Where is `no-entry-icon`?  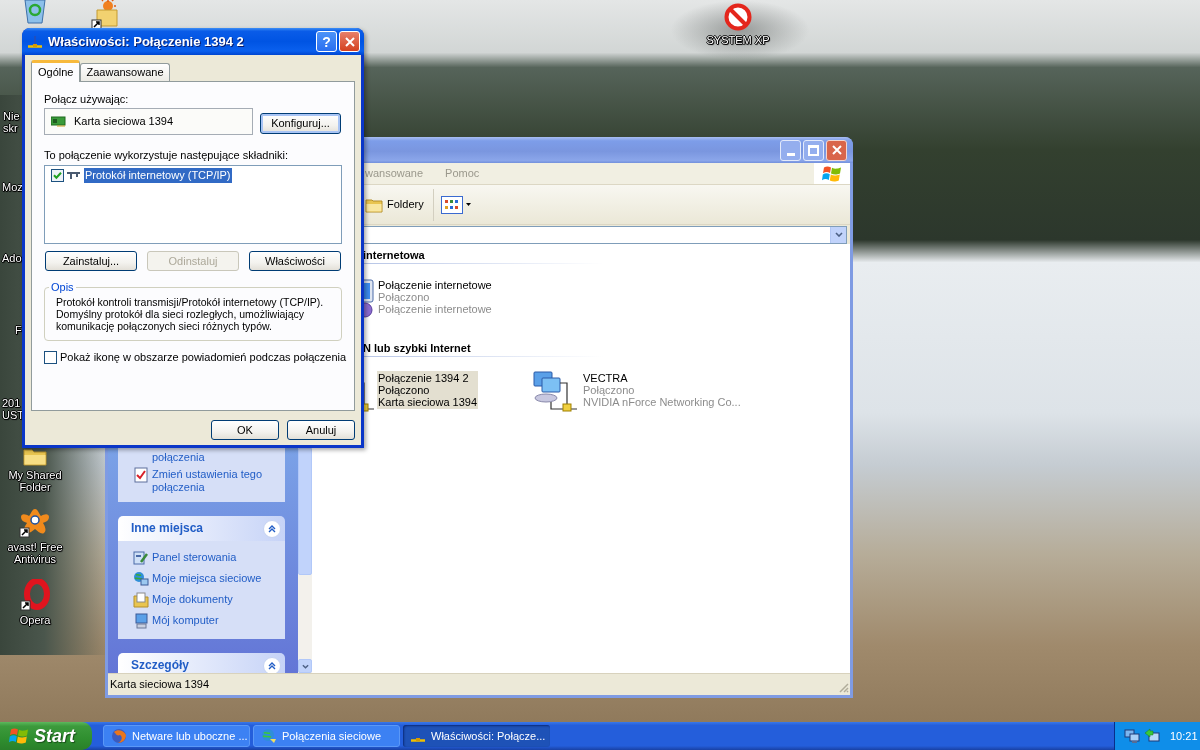
no-entry-icon is located at coordinates (738, 17).